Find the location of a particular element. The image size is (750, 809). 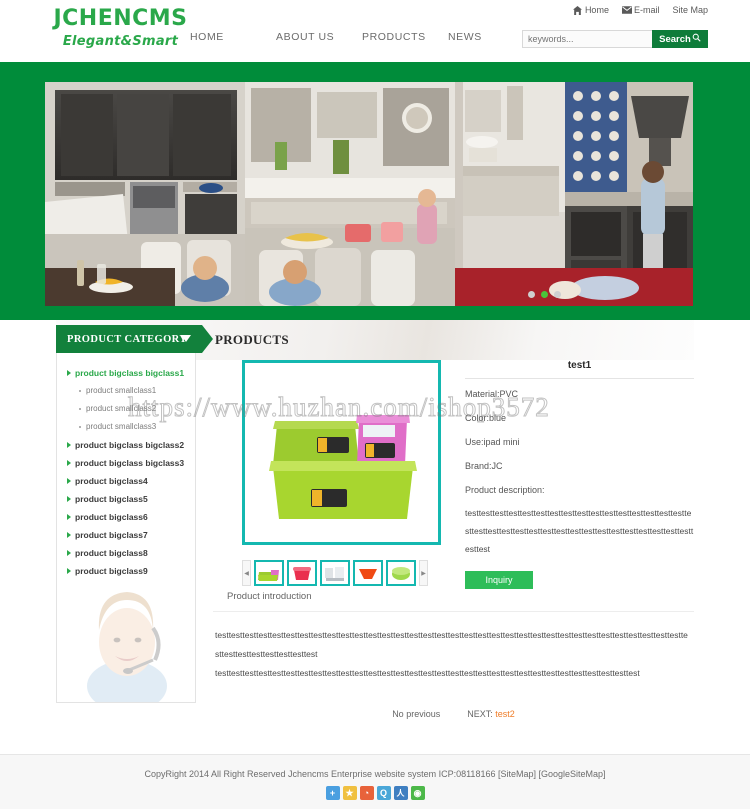

sidebar-item-bigclass4: product bigclass4 is located at coordinates (126, 481).